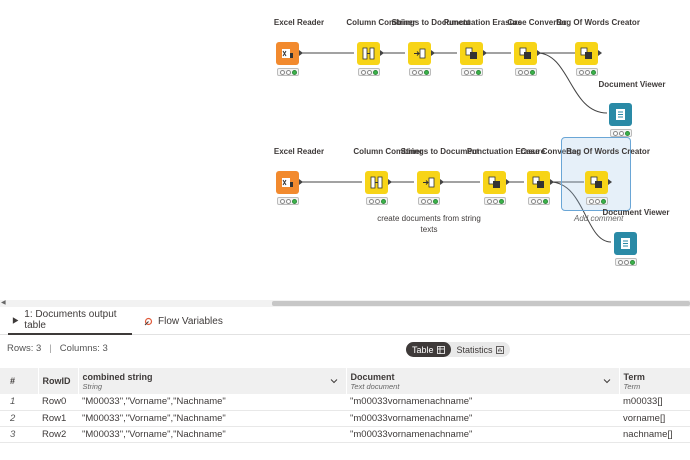  What do you see at coordinates (190, 321) in the screenshot?
I see `tab-label: Flow Variables` at bounding box center [190, 321].